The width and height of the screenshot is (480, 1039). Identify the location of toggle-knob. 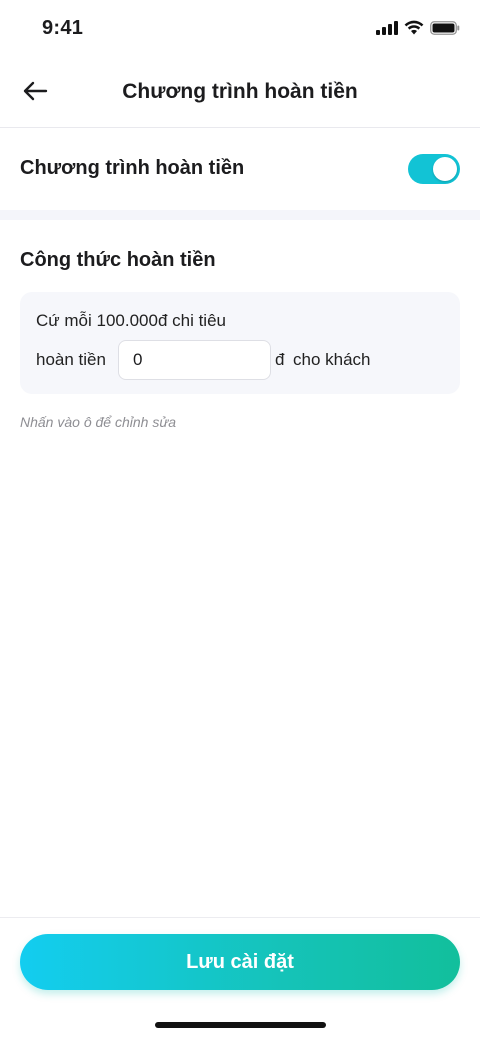
(445, 169).